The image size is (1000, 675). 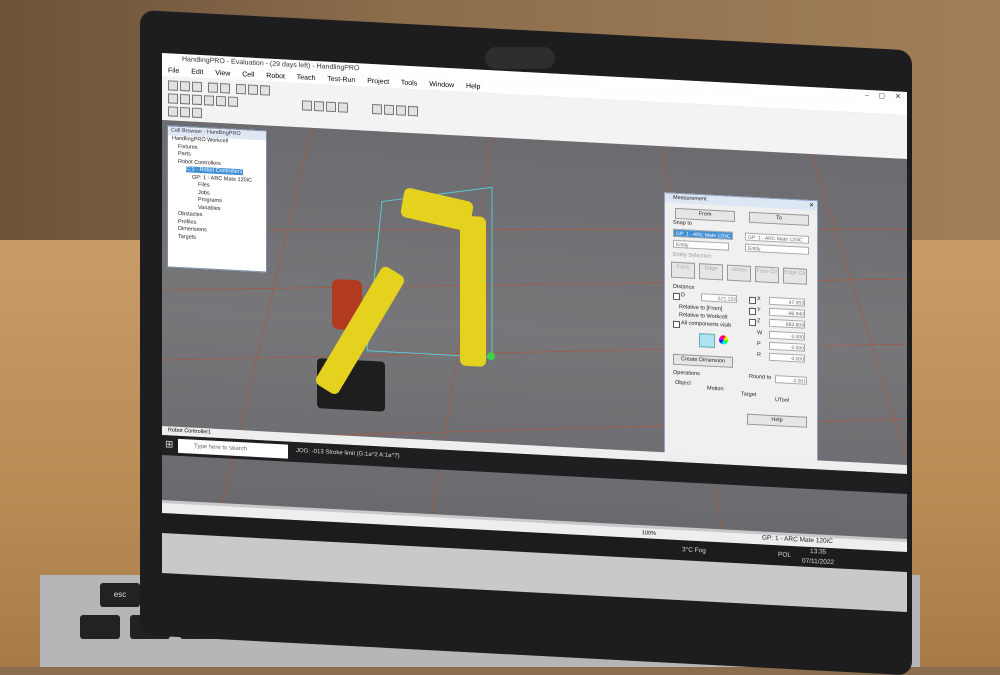 I want to click on to-button: To, so click(x=779, y=218).